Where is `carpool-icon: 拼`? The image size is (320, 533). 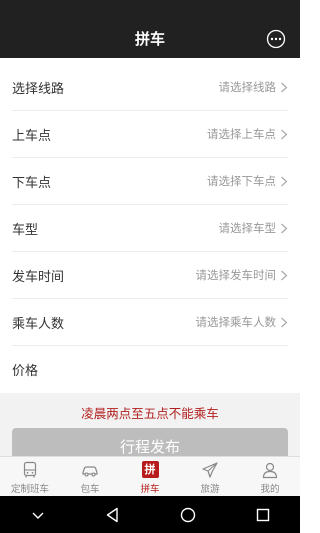 carpool-icon: 拼 is located at coordinates (150, 469).